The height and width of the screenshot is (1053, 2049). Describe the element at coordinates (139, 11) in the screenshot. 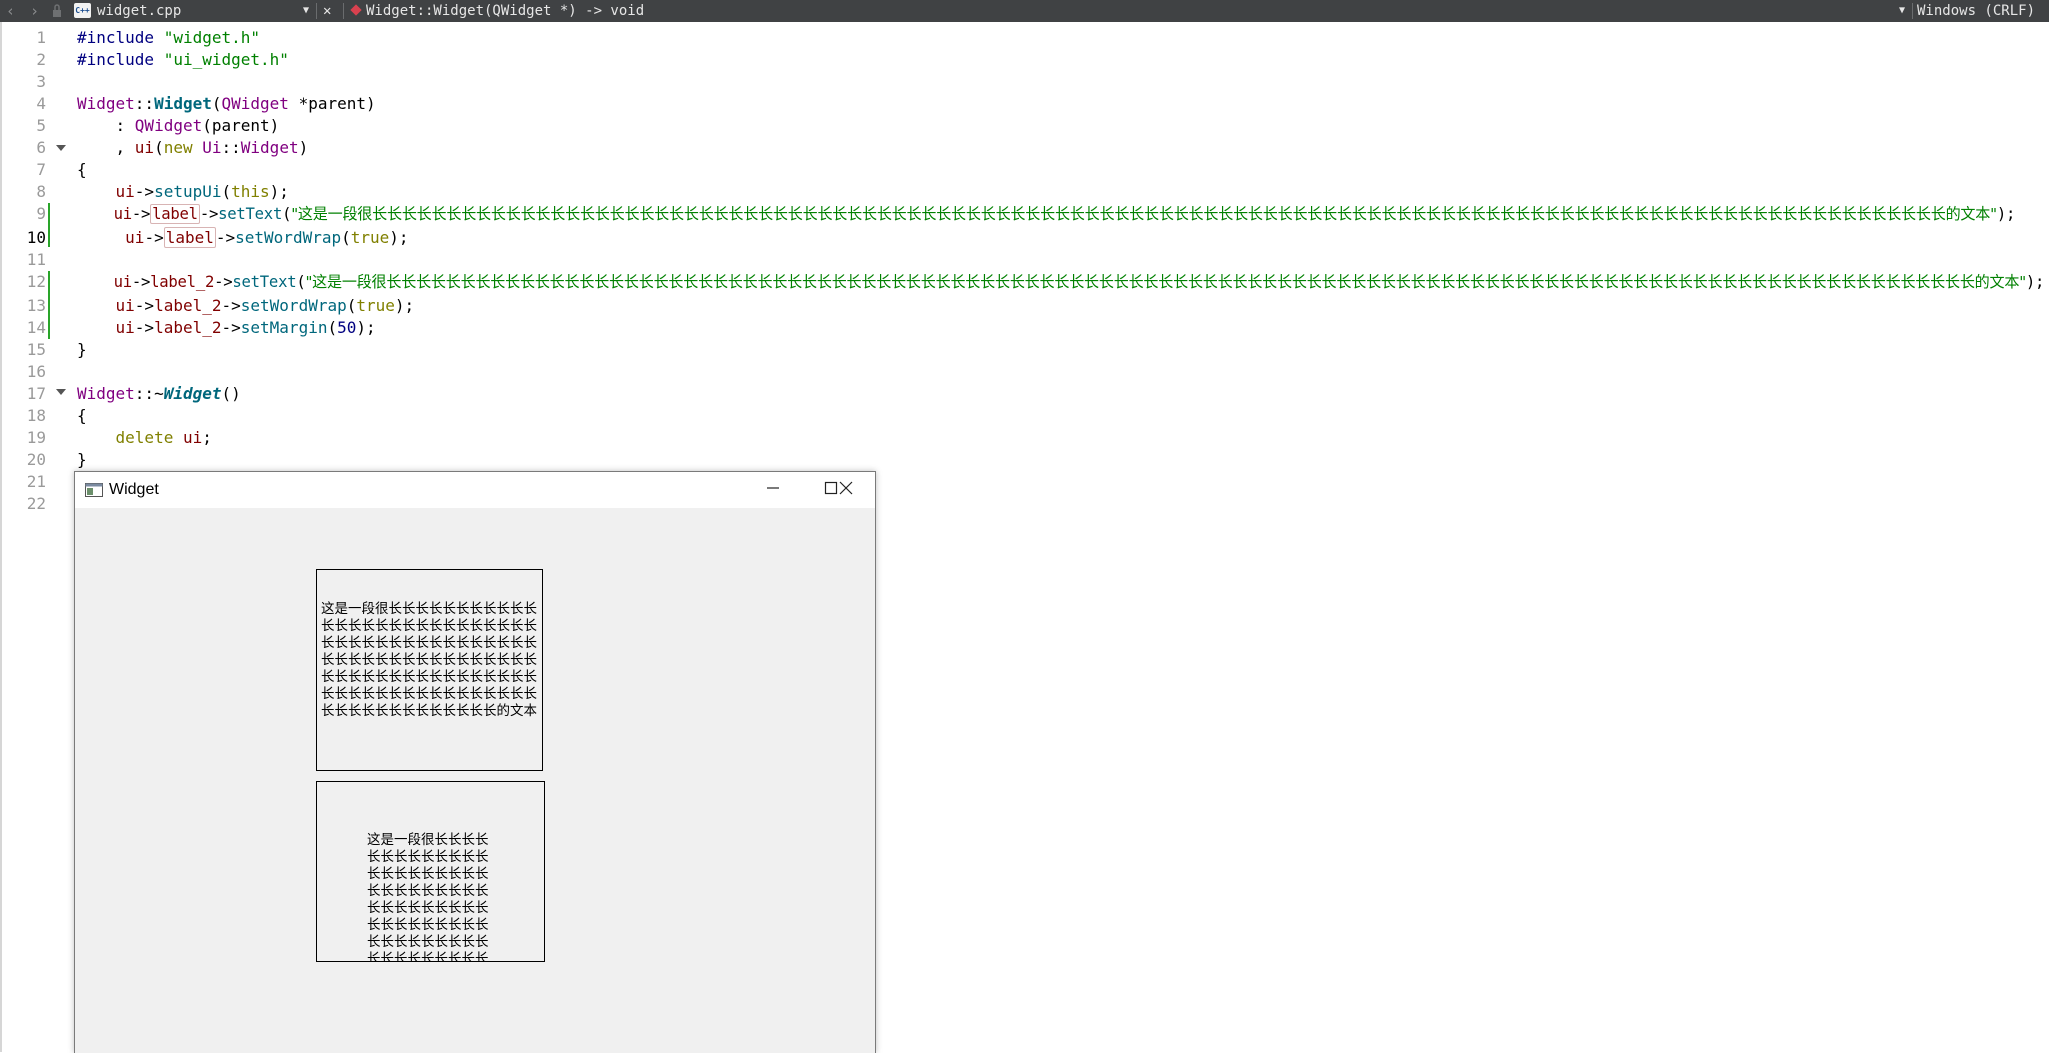

I see `file-name-selector: widget.cpp` at that location.